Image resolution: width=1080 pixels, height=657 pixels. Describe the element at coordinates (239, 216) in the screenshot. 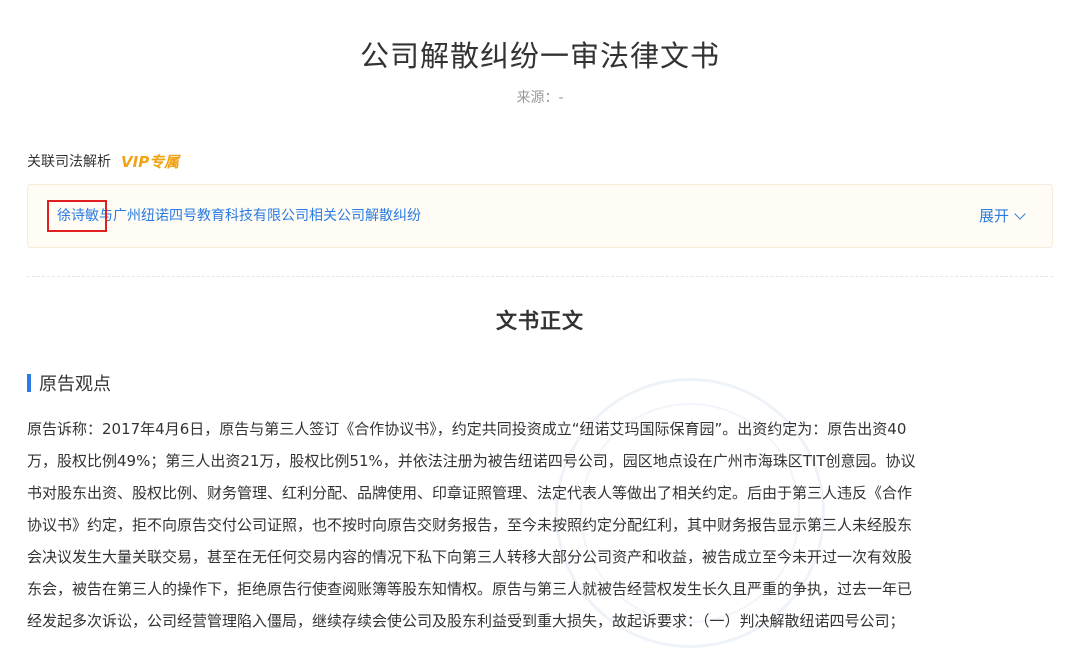

I see `related-case-link: 徐诗敏与广州纽诺四号教育科技有限公司相关公司解散纠纷` at that location.